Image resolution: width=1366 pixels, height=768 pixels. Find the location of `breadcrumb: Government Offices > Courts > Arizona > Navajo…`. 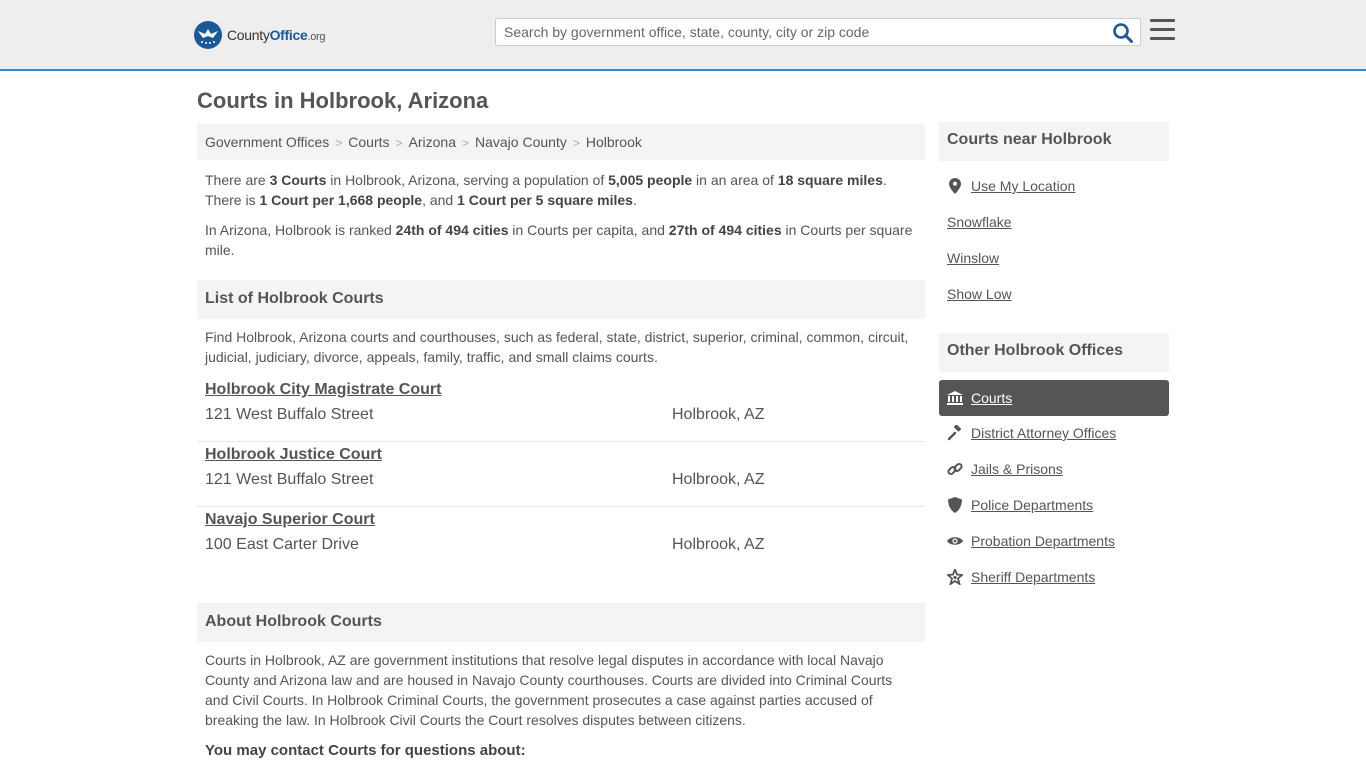

breadcrumb: Government Offices > Courts > Arizona > Navajo… is located at coordinates (561, 142).